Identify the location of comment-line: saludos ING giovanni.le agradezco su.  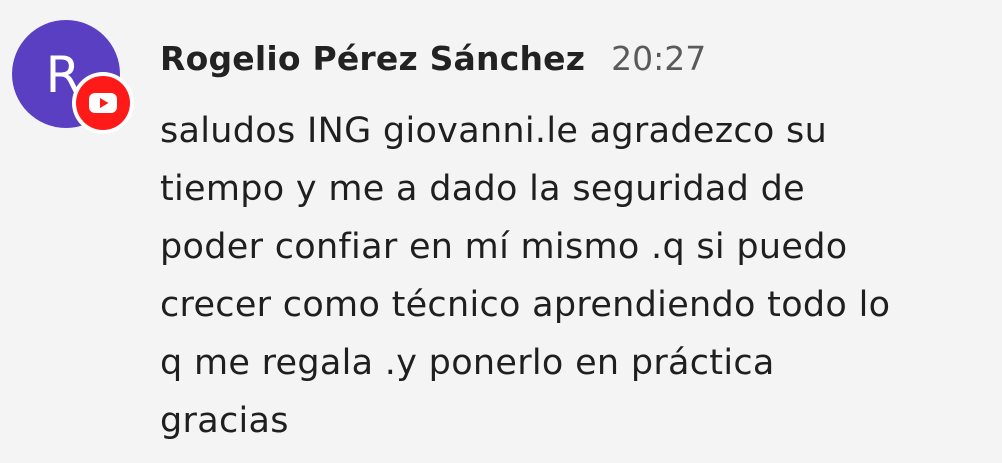
(494, 131).